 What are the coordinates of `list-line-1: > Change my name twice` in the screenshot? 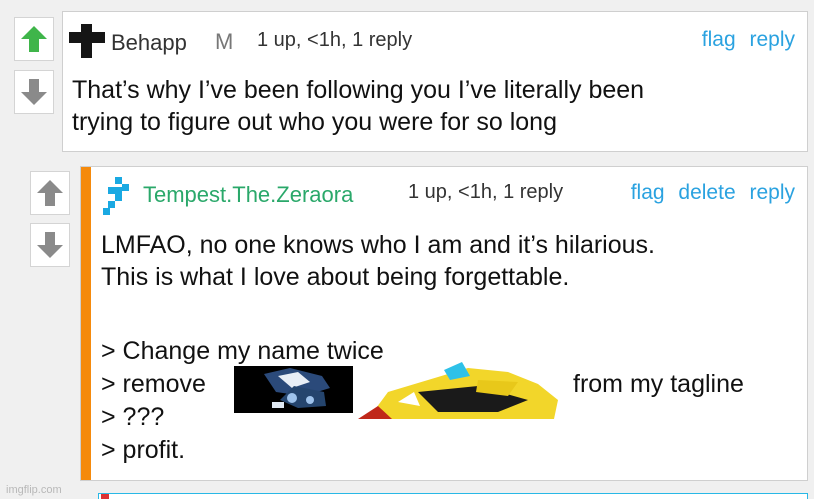 It's located at (242, 351).